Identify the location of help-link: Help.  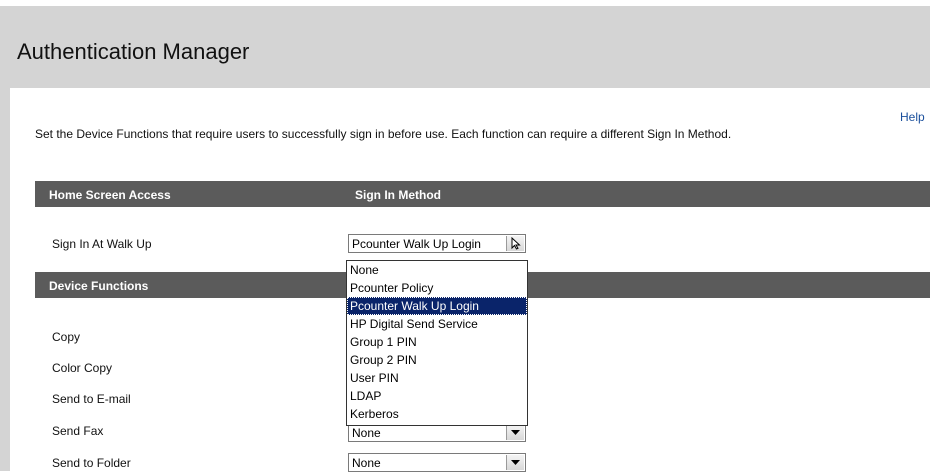
(912, 117).